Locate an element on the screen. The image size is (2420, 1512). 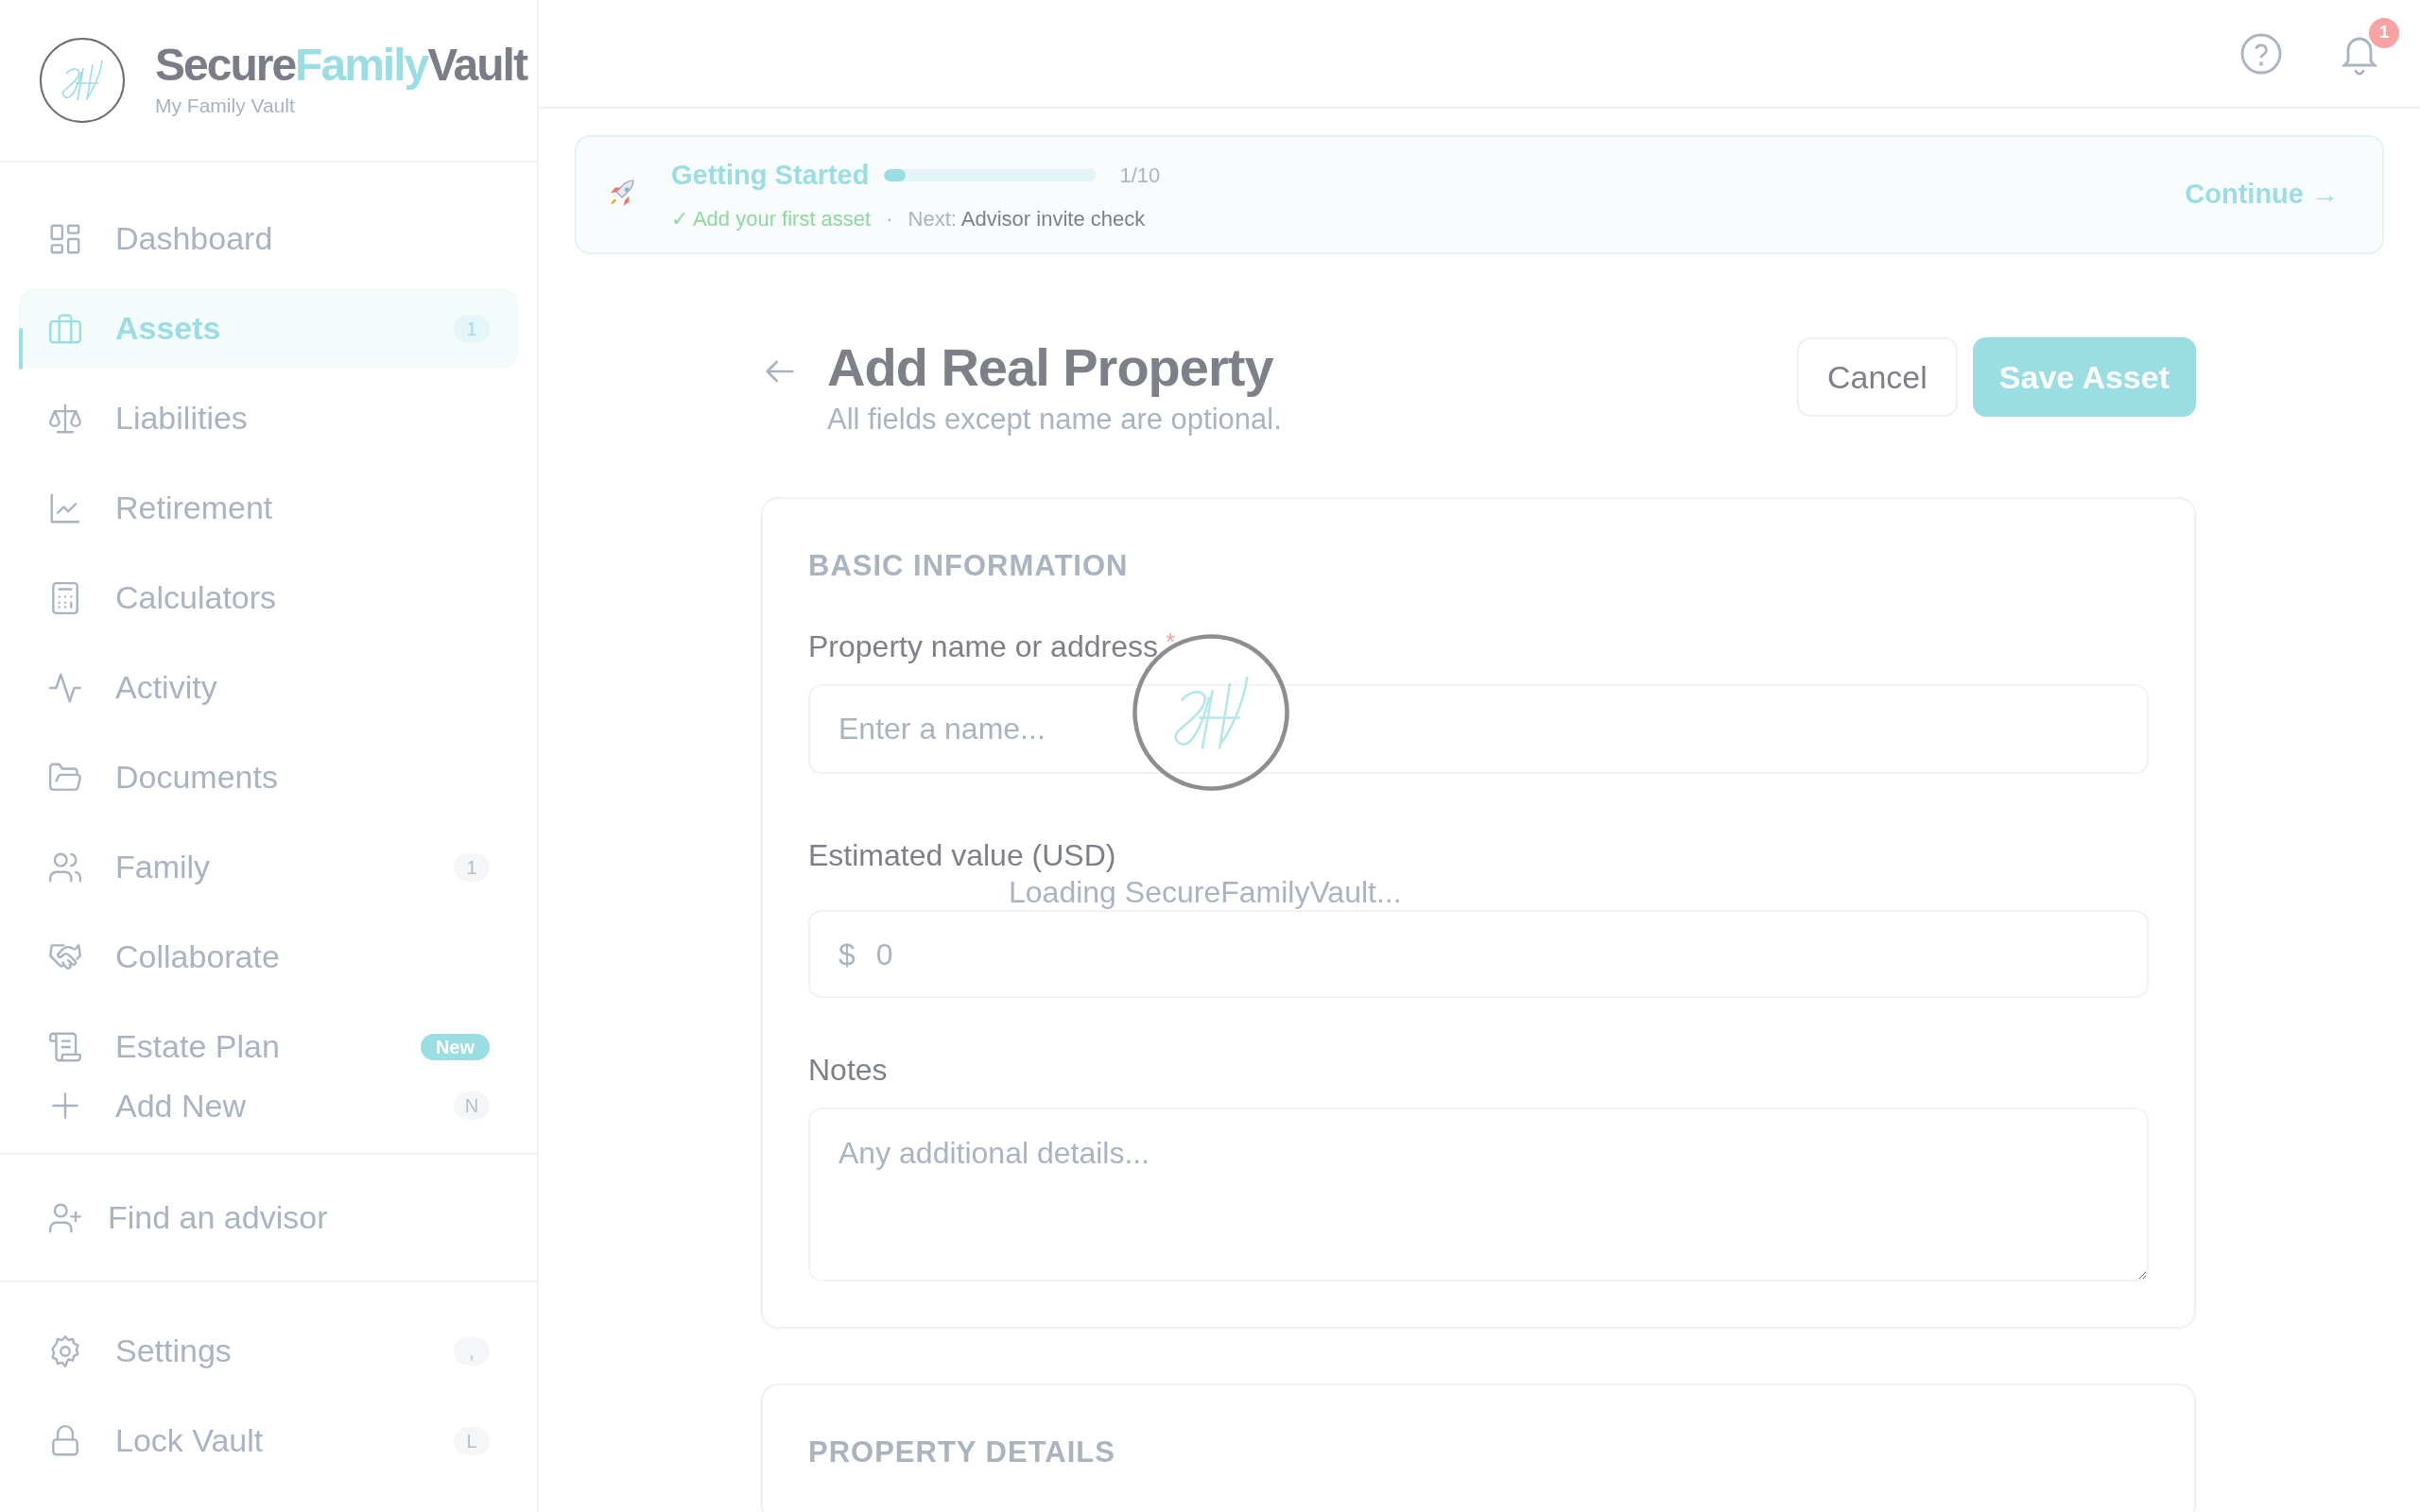
shortcut-key: L is located at coordinates (472, 1440).